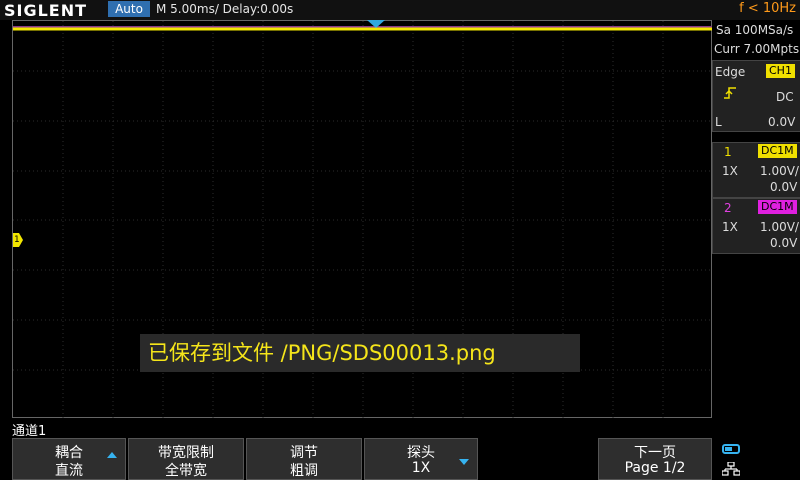  What do you see at coordinates (757, 49) in the screenshot?
I see `memory-depth: Curr 7.00Mpts` at bounding box center [757, 49].